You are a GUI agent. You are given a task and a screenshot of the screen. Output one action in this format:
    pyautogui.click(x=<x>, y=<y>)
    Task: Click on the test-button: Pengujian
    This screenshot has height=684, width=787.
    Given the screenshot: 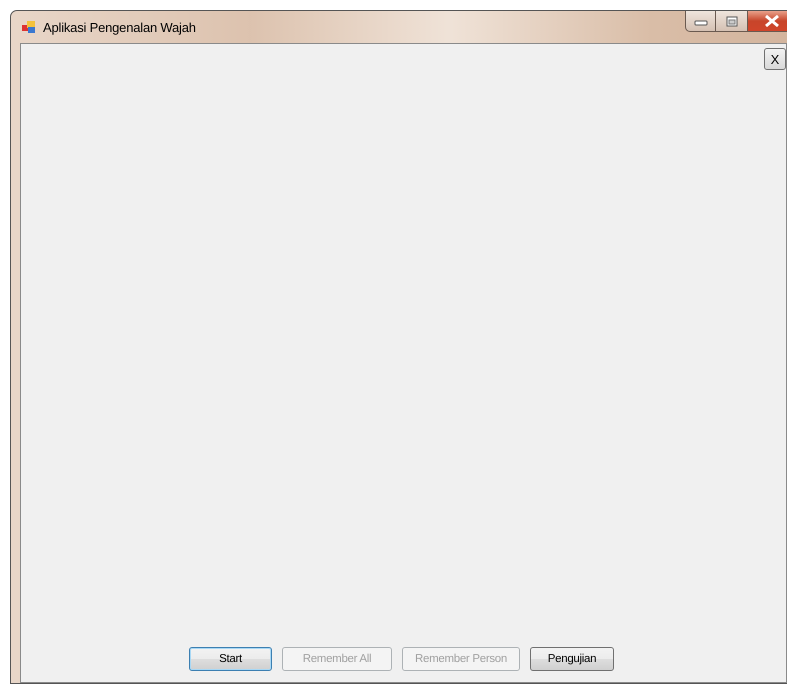 What is the action you would take?
    pyautogui.click(x=572, y=659)
    